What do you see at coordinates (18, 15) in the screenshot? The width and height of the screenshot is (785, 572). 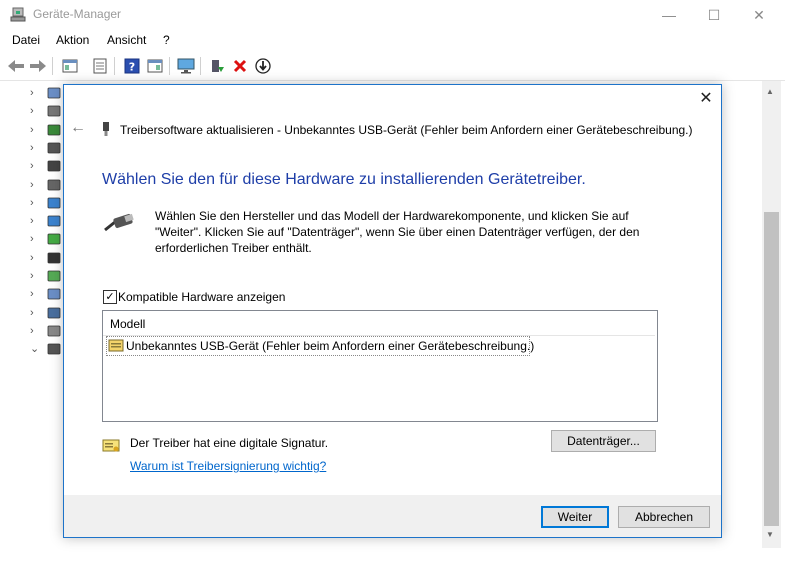 I see `device-manager-icon` at bounding box center [18, 15].